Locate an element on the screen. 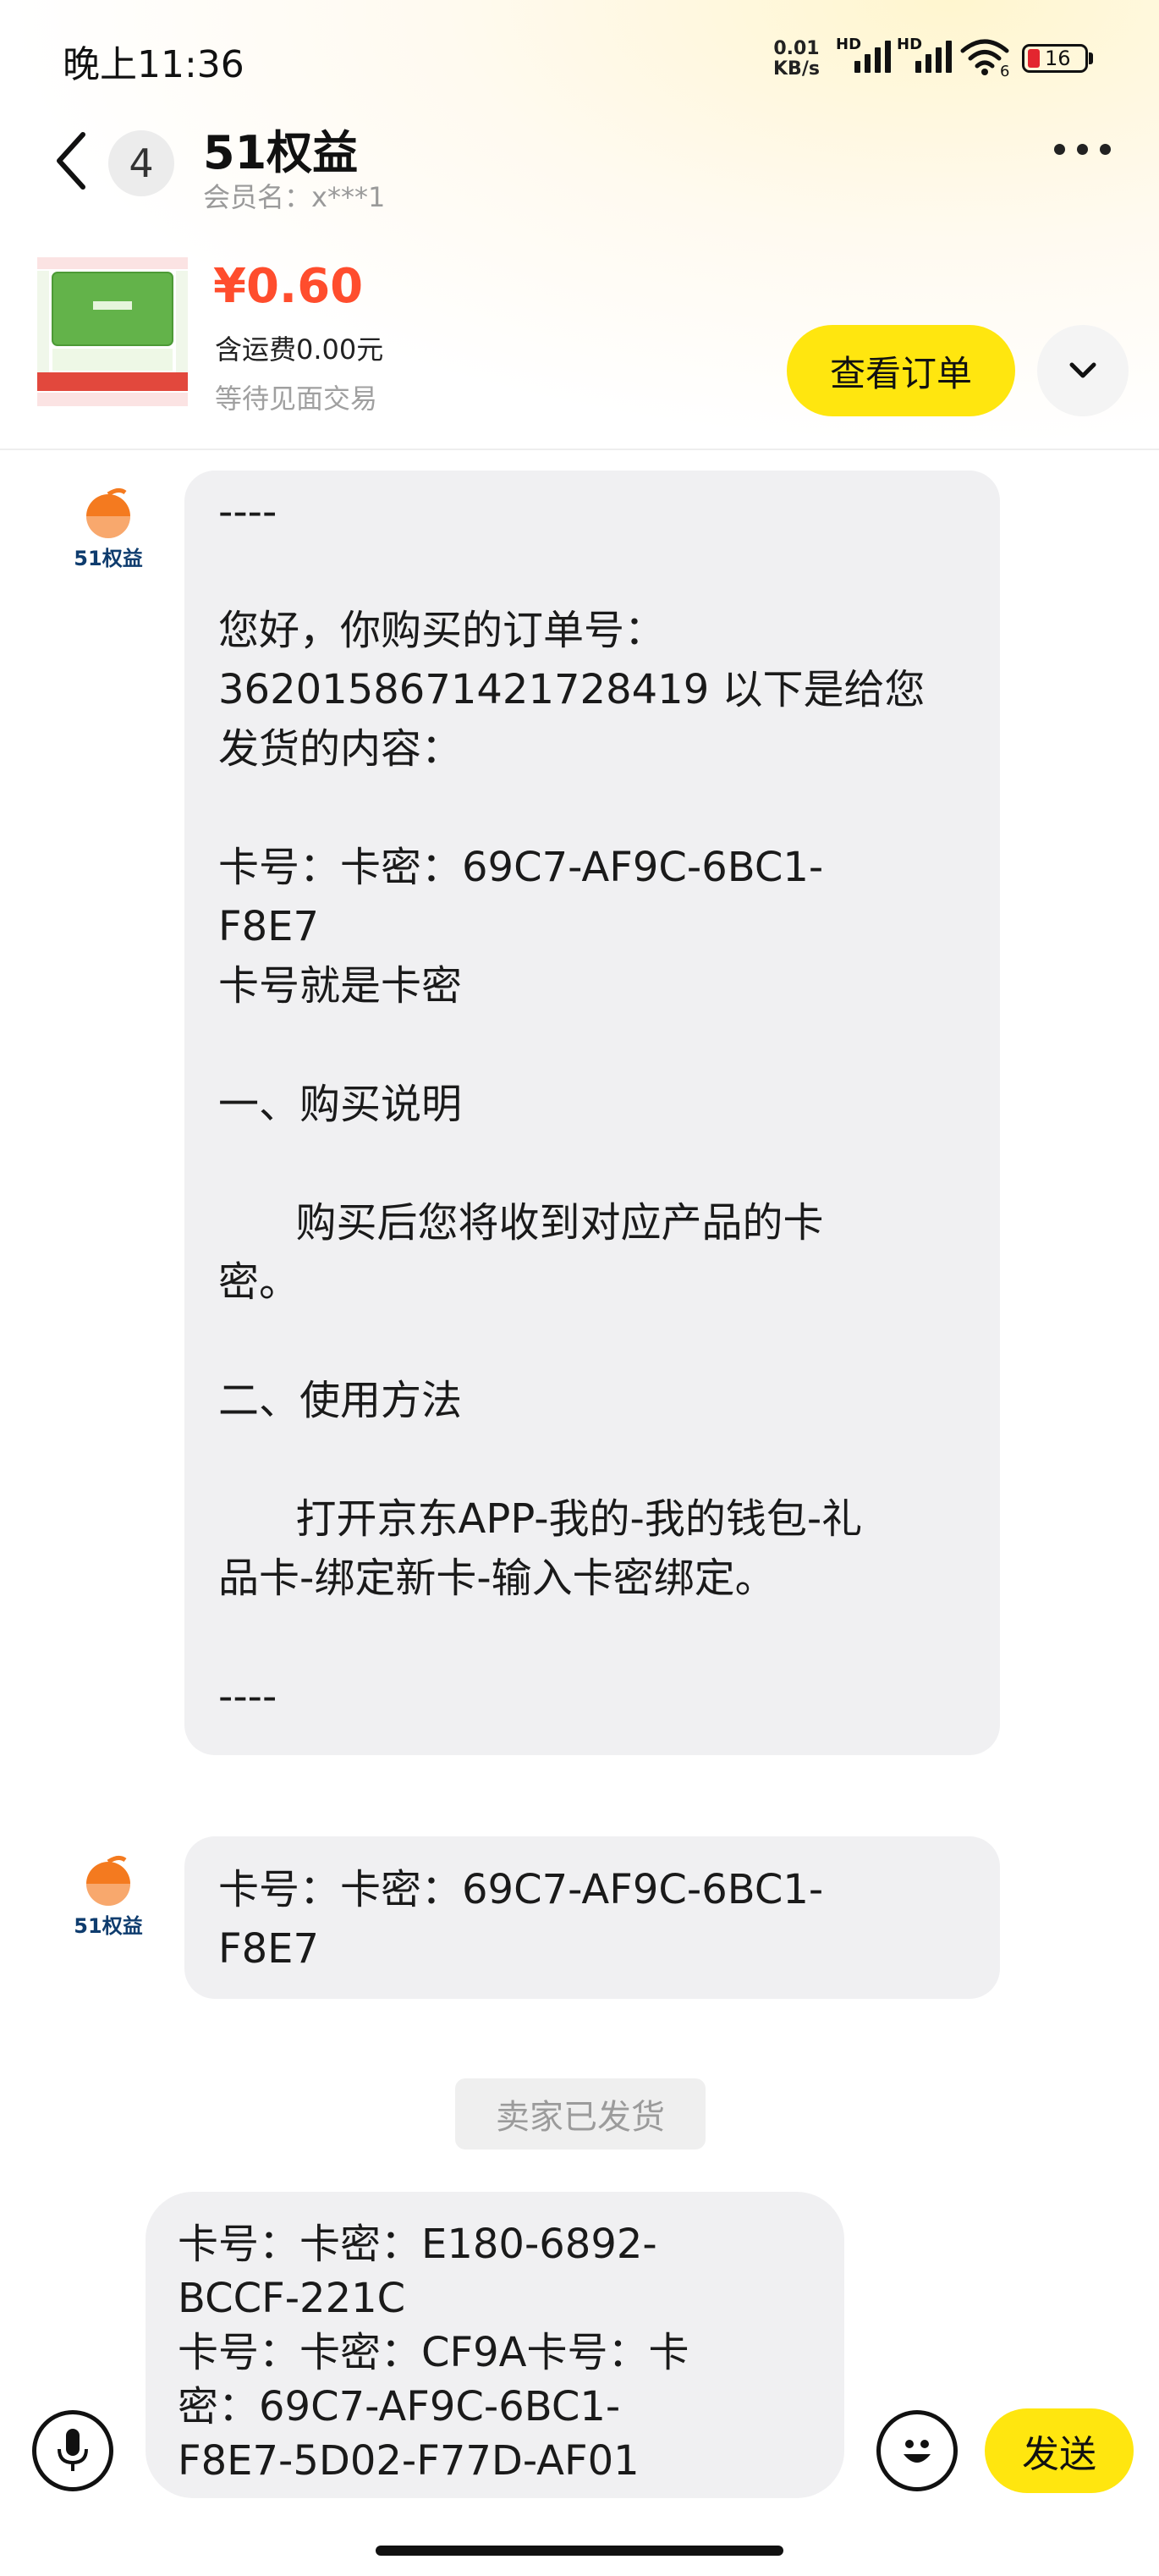  member-name: 会员名：x***1 is located at coordinates (294, 197).